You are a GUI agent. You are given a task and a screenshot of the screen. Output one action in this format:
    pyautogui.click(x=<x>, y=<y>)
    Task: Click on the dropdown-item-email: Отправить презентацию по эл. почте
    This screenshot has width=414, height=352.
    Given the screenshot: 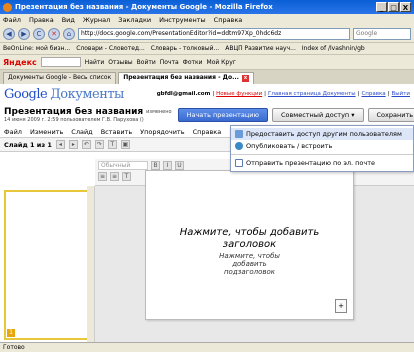 What is the action you would take?
    pyautogui.click(x=322, y=163)
    